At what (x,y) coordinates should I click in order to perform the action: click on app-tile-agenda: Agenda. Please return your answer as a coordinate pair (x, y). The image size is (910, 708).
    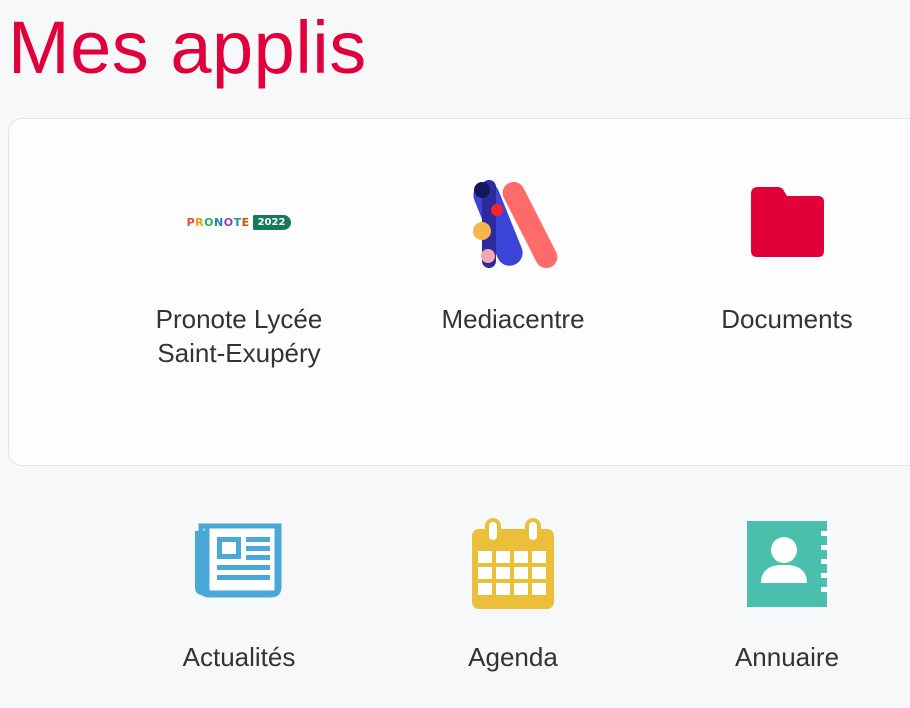
    Looking at the image, I should click on (513, 600).